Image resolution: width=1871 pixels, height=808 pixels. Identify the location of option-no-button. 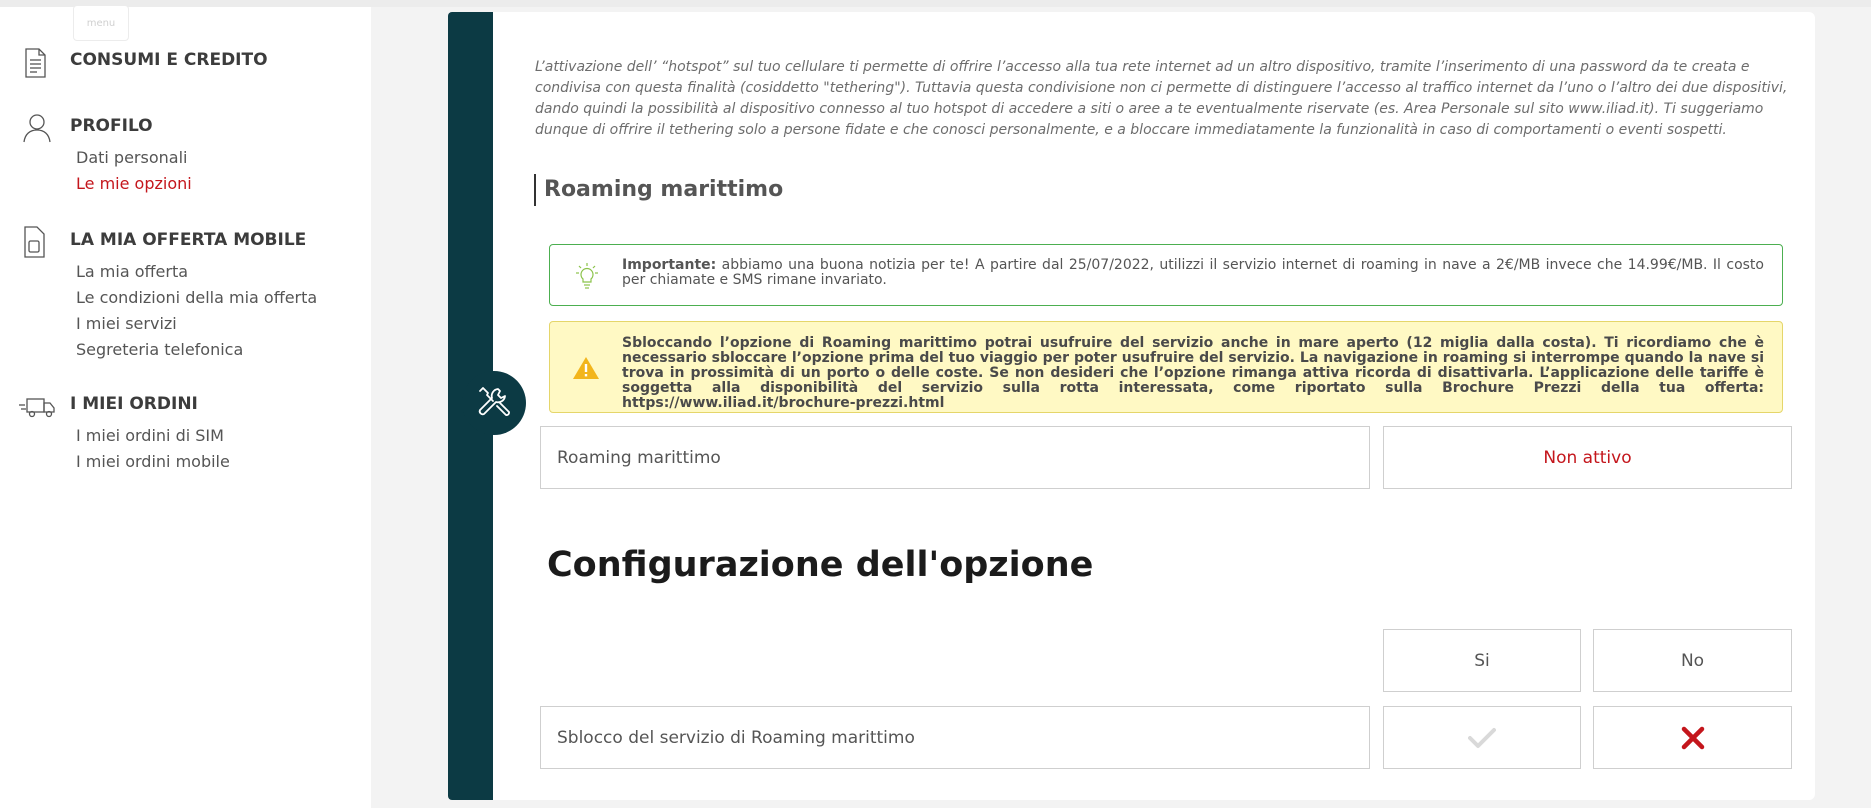
(1692, 737).